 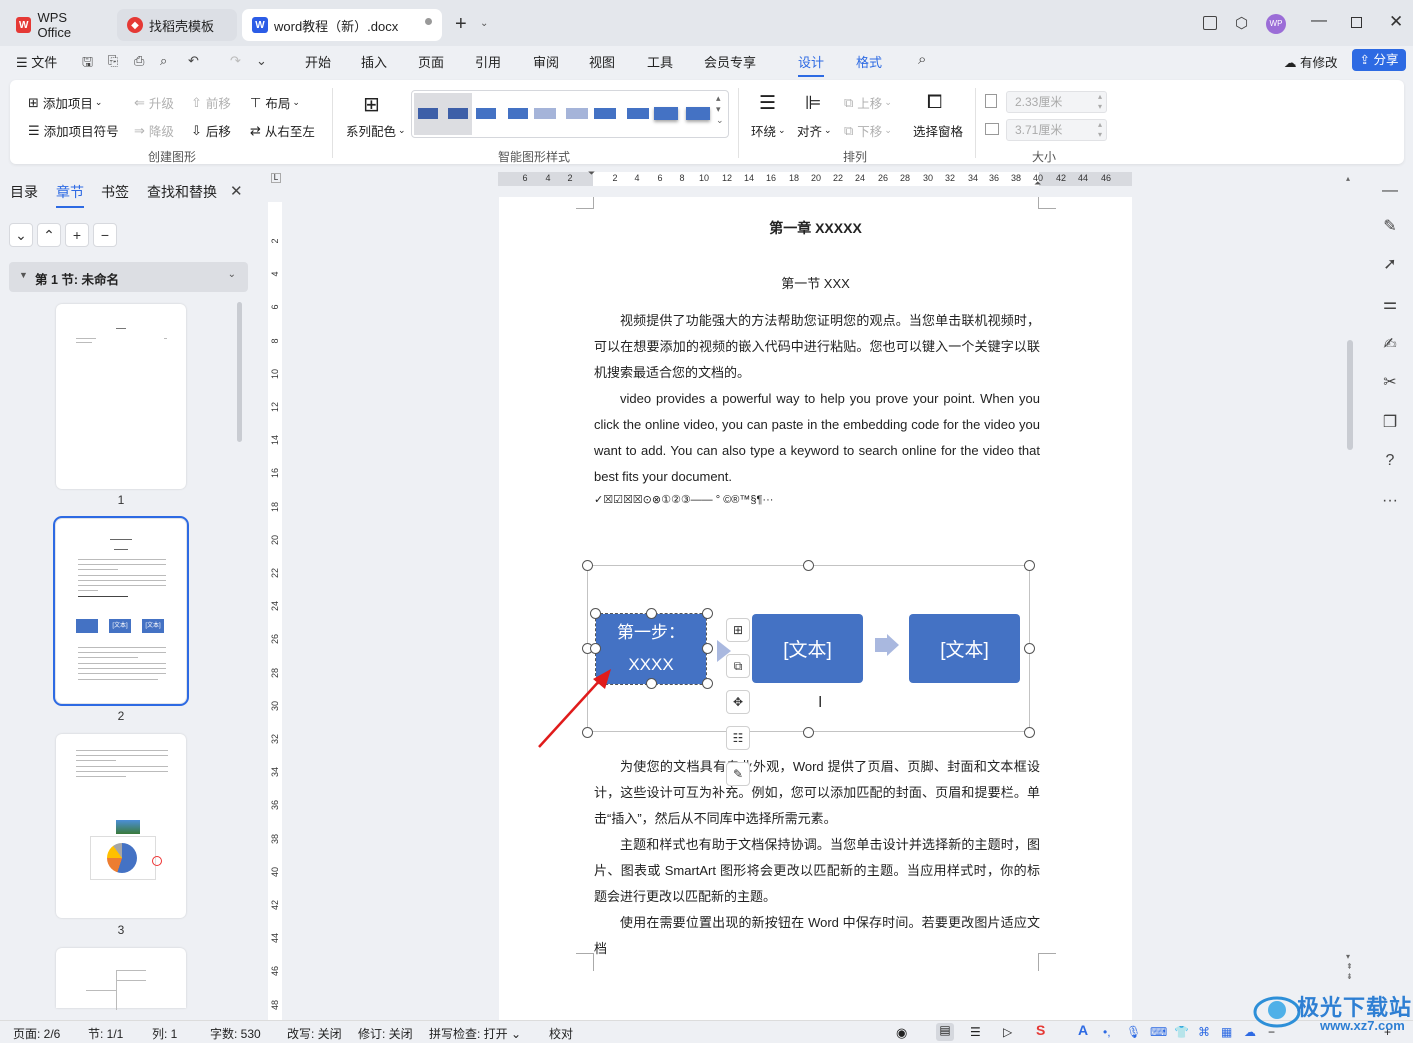 I want to click on section-count: 节: 1/1, so click(x=105, y=1033).